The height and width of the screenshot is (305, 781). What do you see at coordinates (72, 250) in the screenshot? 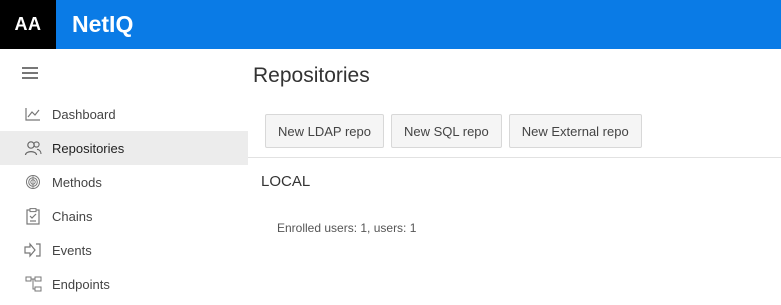
I see `sidebar-item-label: Events` at bounding box center [72, 250].